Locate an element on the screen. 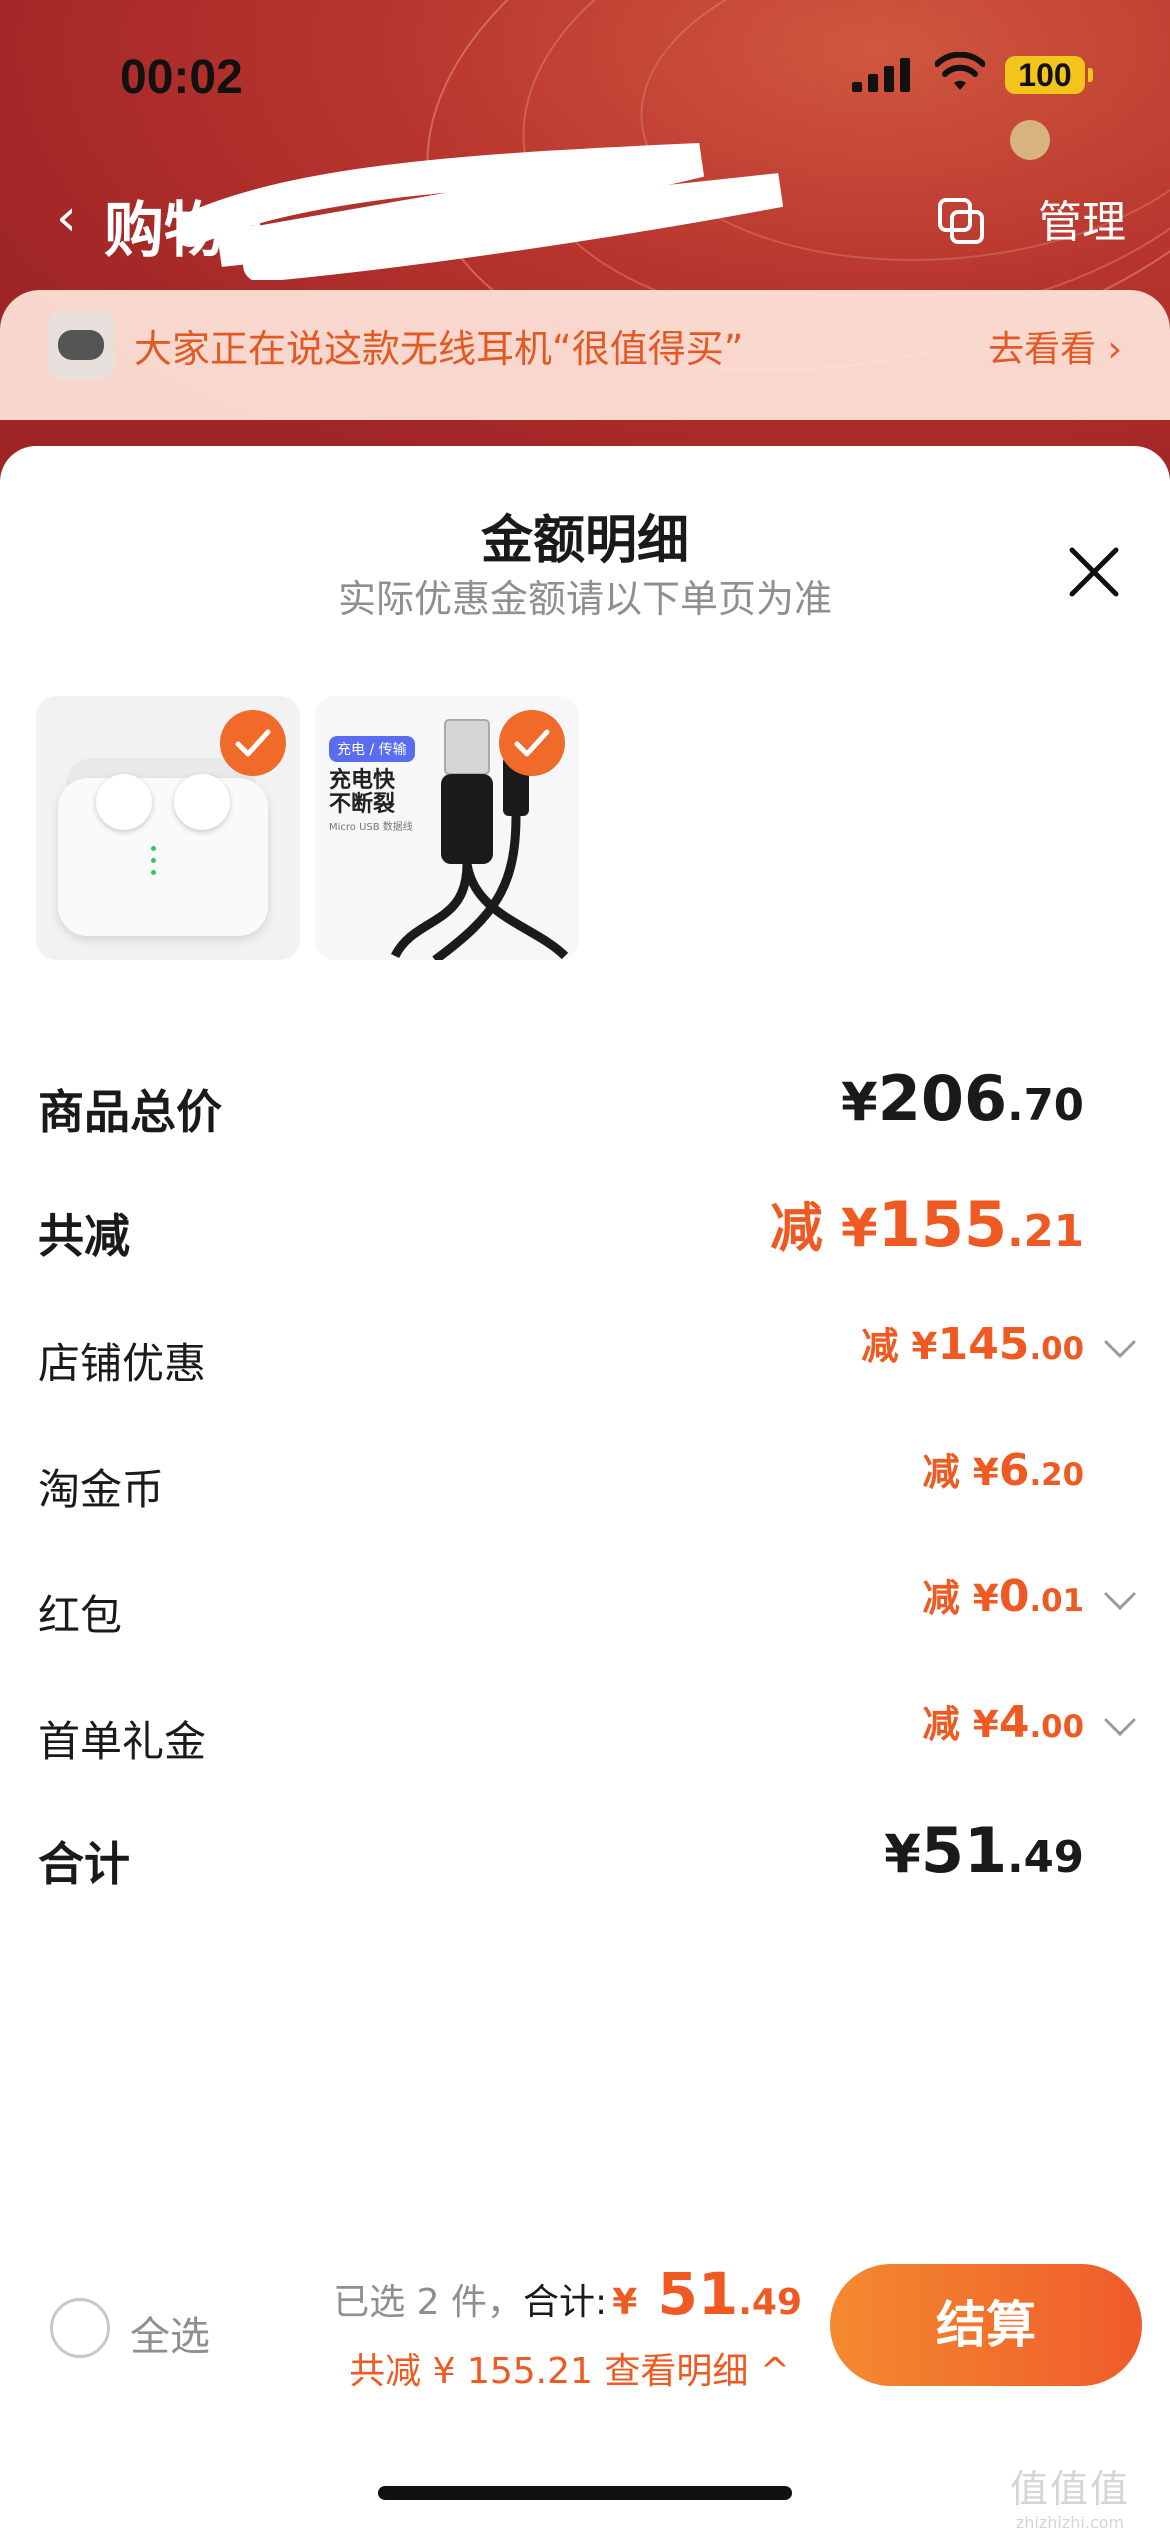  manage-button: 管理 is located at coordinates (1082, 218).